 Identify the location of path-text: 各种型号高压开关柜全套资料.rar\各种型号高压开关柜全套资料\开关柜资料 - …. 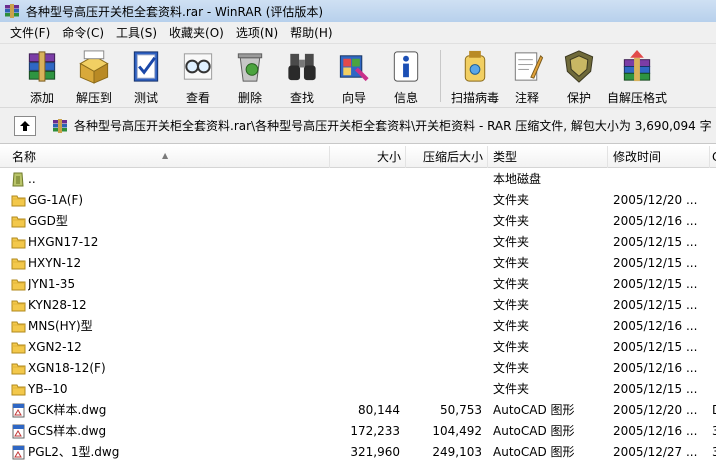
(393, 126).